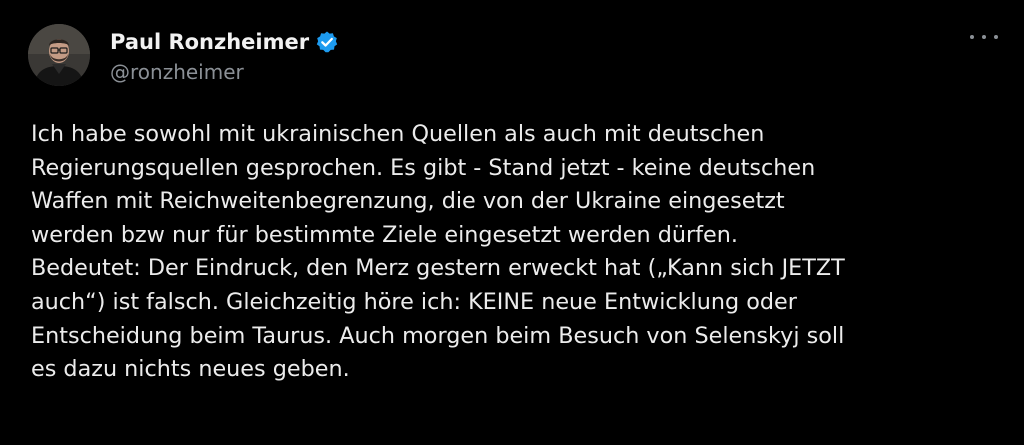 This screenshot has width=1024, height=445. Describe the element at coordinates (209, 42) in the screenshot. I see `display-name: Paul Ronzheimer` at that location.